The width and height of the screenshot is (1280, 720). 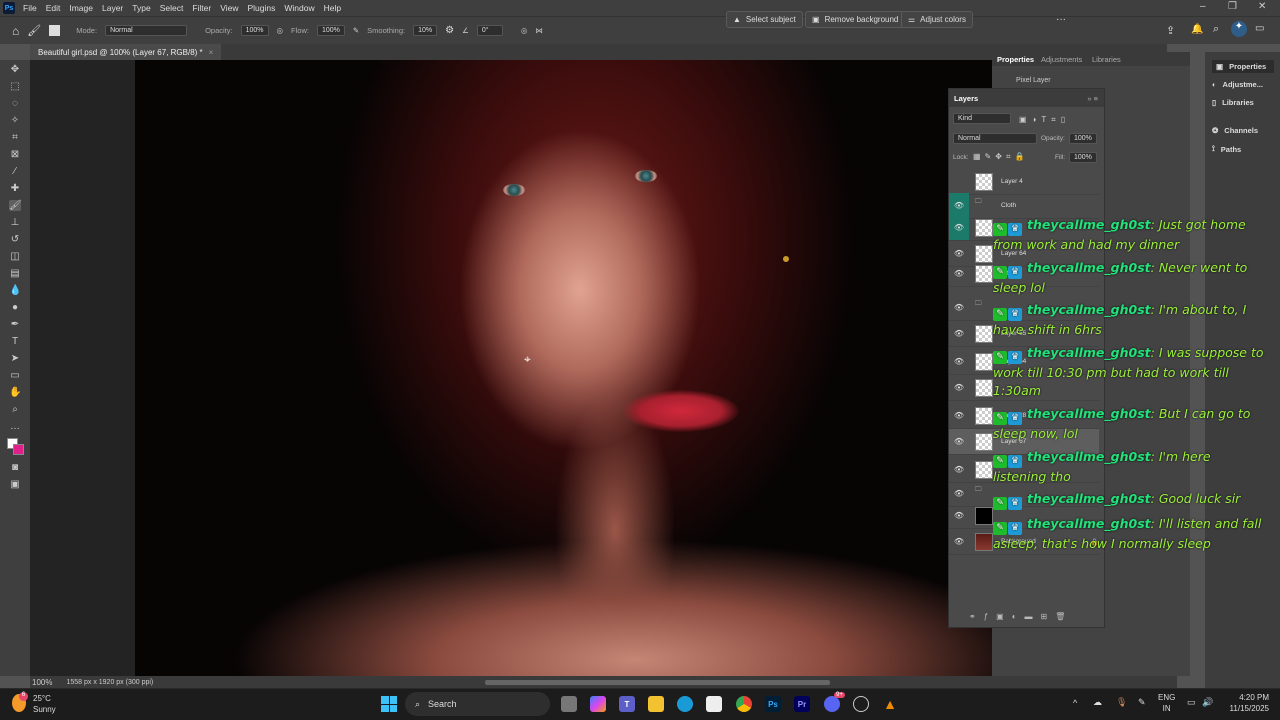 What do you see at coordinates (1246, 703) in the screenshot?
I see `clock: 4:20 PM 11/15/2025` at bounding box center [1246, 703].